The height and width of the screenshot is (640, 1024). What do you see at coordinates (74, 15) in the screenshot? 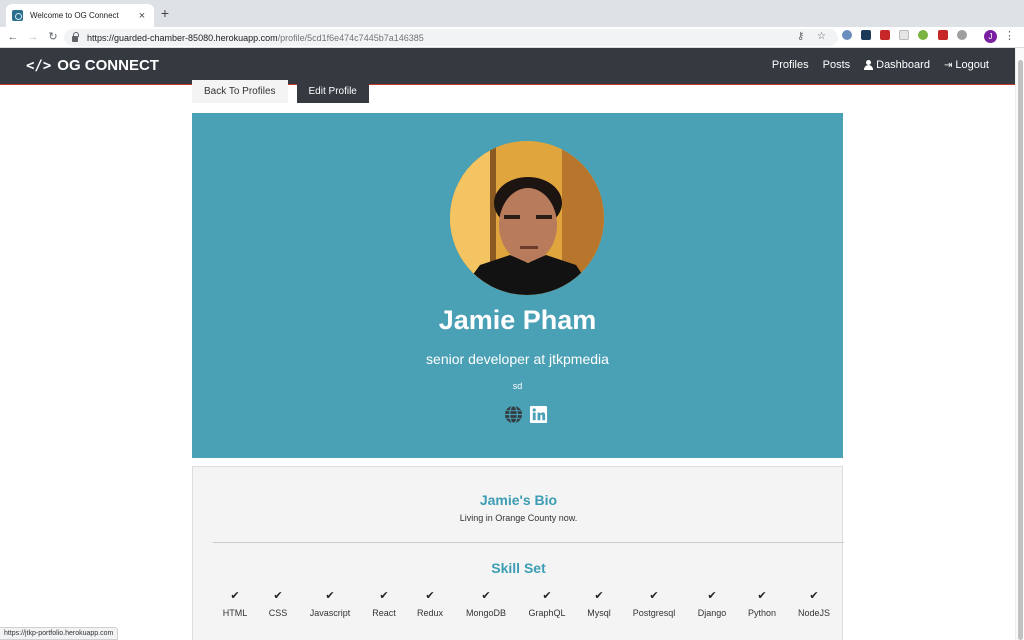
I see `tab-title: Welcome to OG Connect` at bounding box center [74, 15].